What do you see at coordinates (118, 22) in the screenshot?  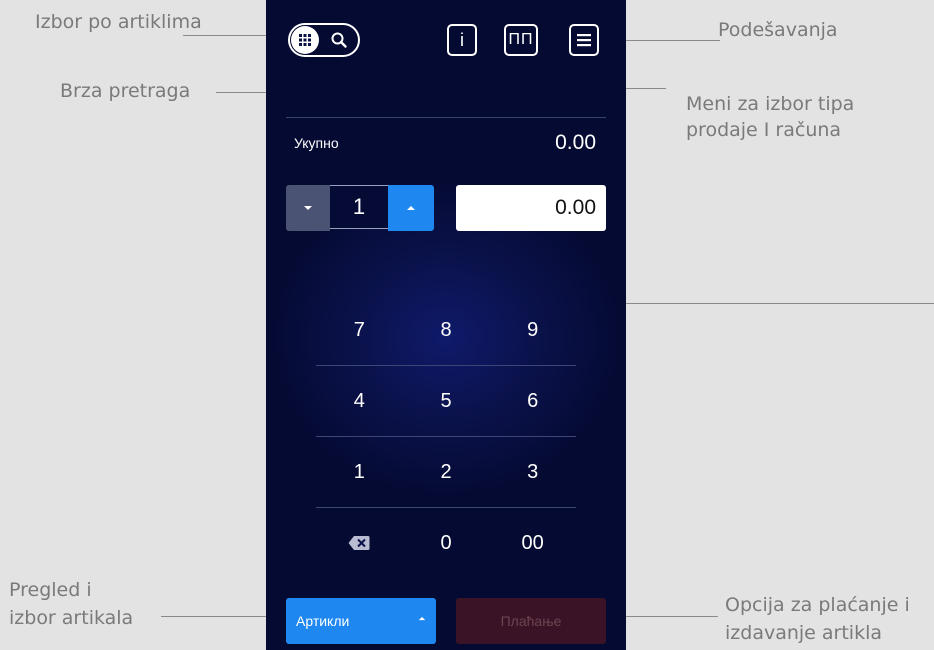 I see `callout-izbor-po-artiklima: Izbor po artiklima` at bounding box center [118, 22].